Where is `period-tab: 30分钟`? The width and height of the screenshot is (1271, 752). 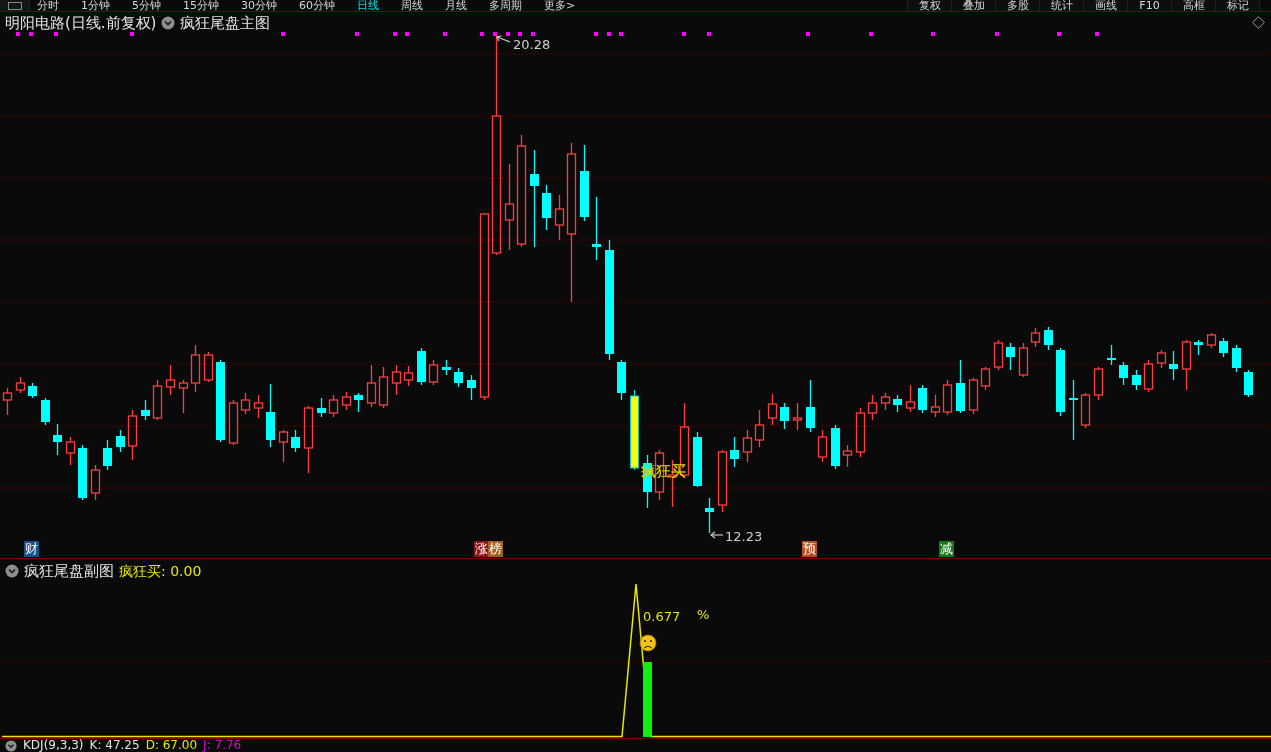 period-tab: 30分钟 is located at coordinates (259, 5).